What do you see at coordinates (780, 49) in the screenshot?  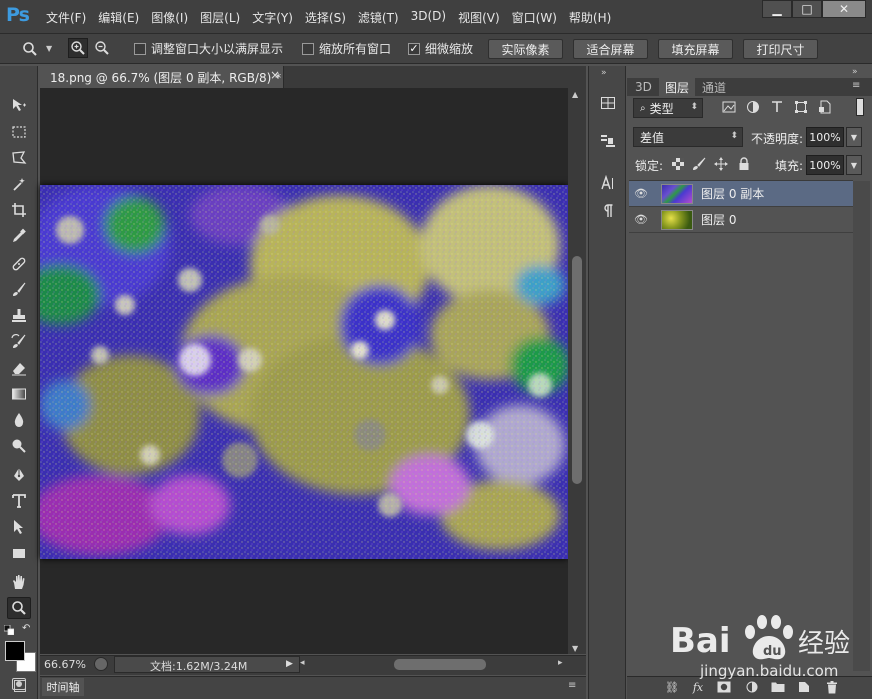 I see `print-size-button: 打印尺寸` at bounding box center [780, 49].